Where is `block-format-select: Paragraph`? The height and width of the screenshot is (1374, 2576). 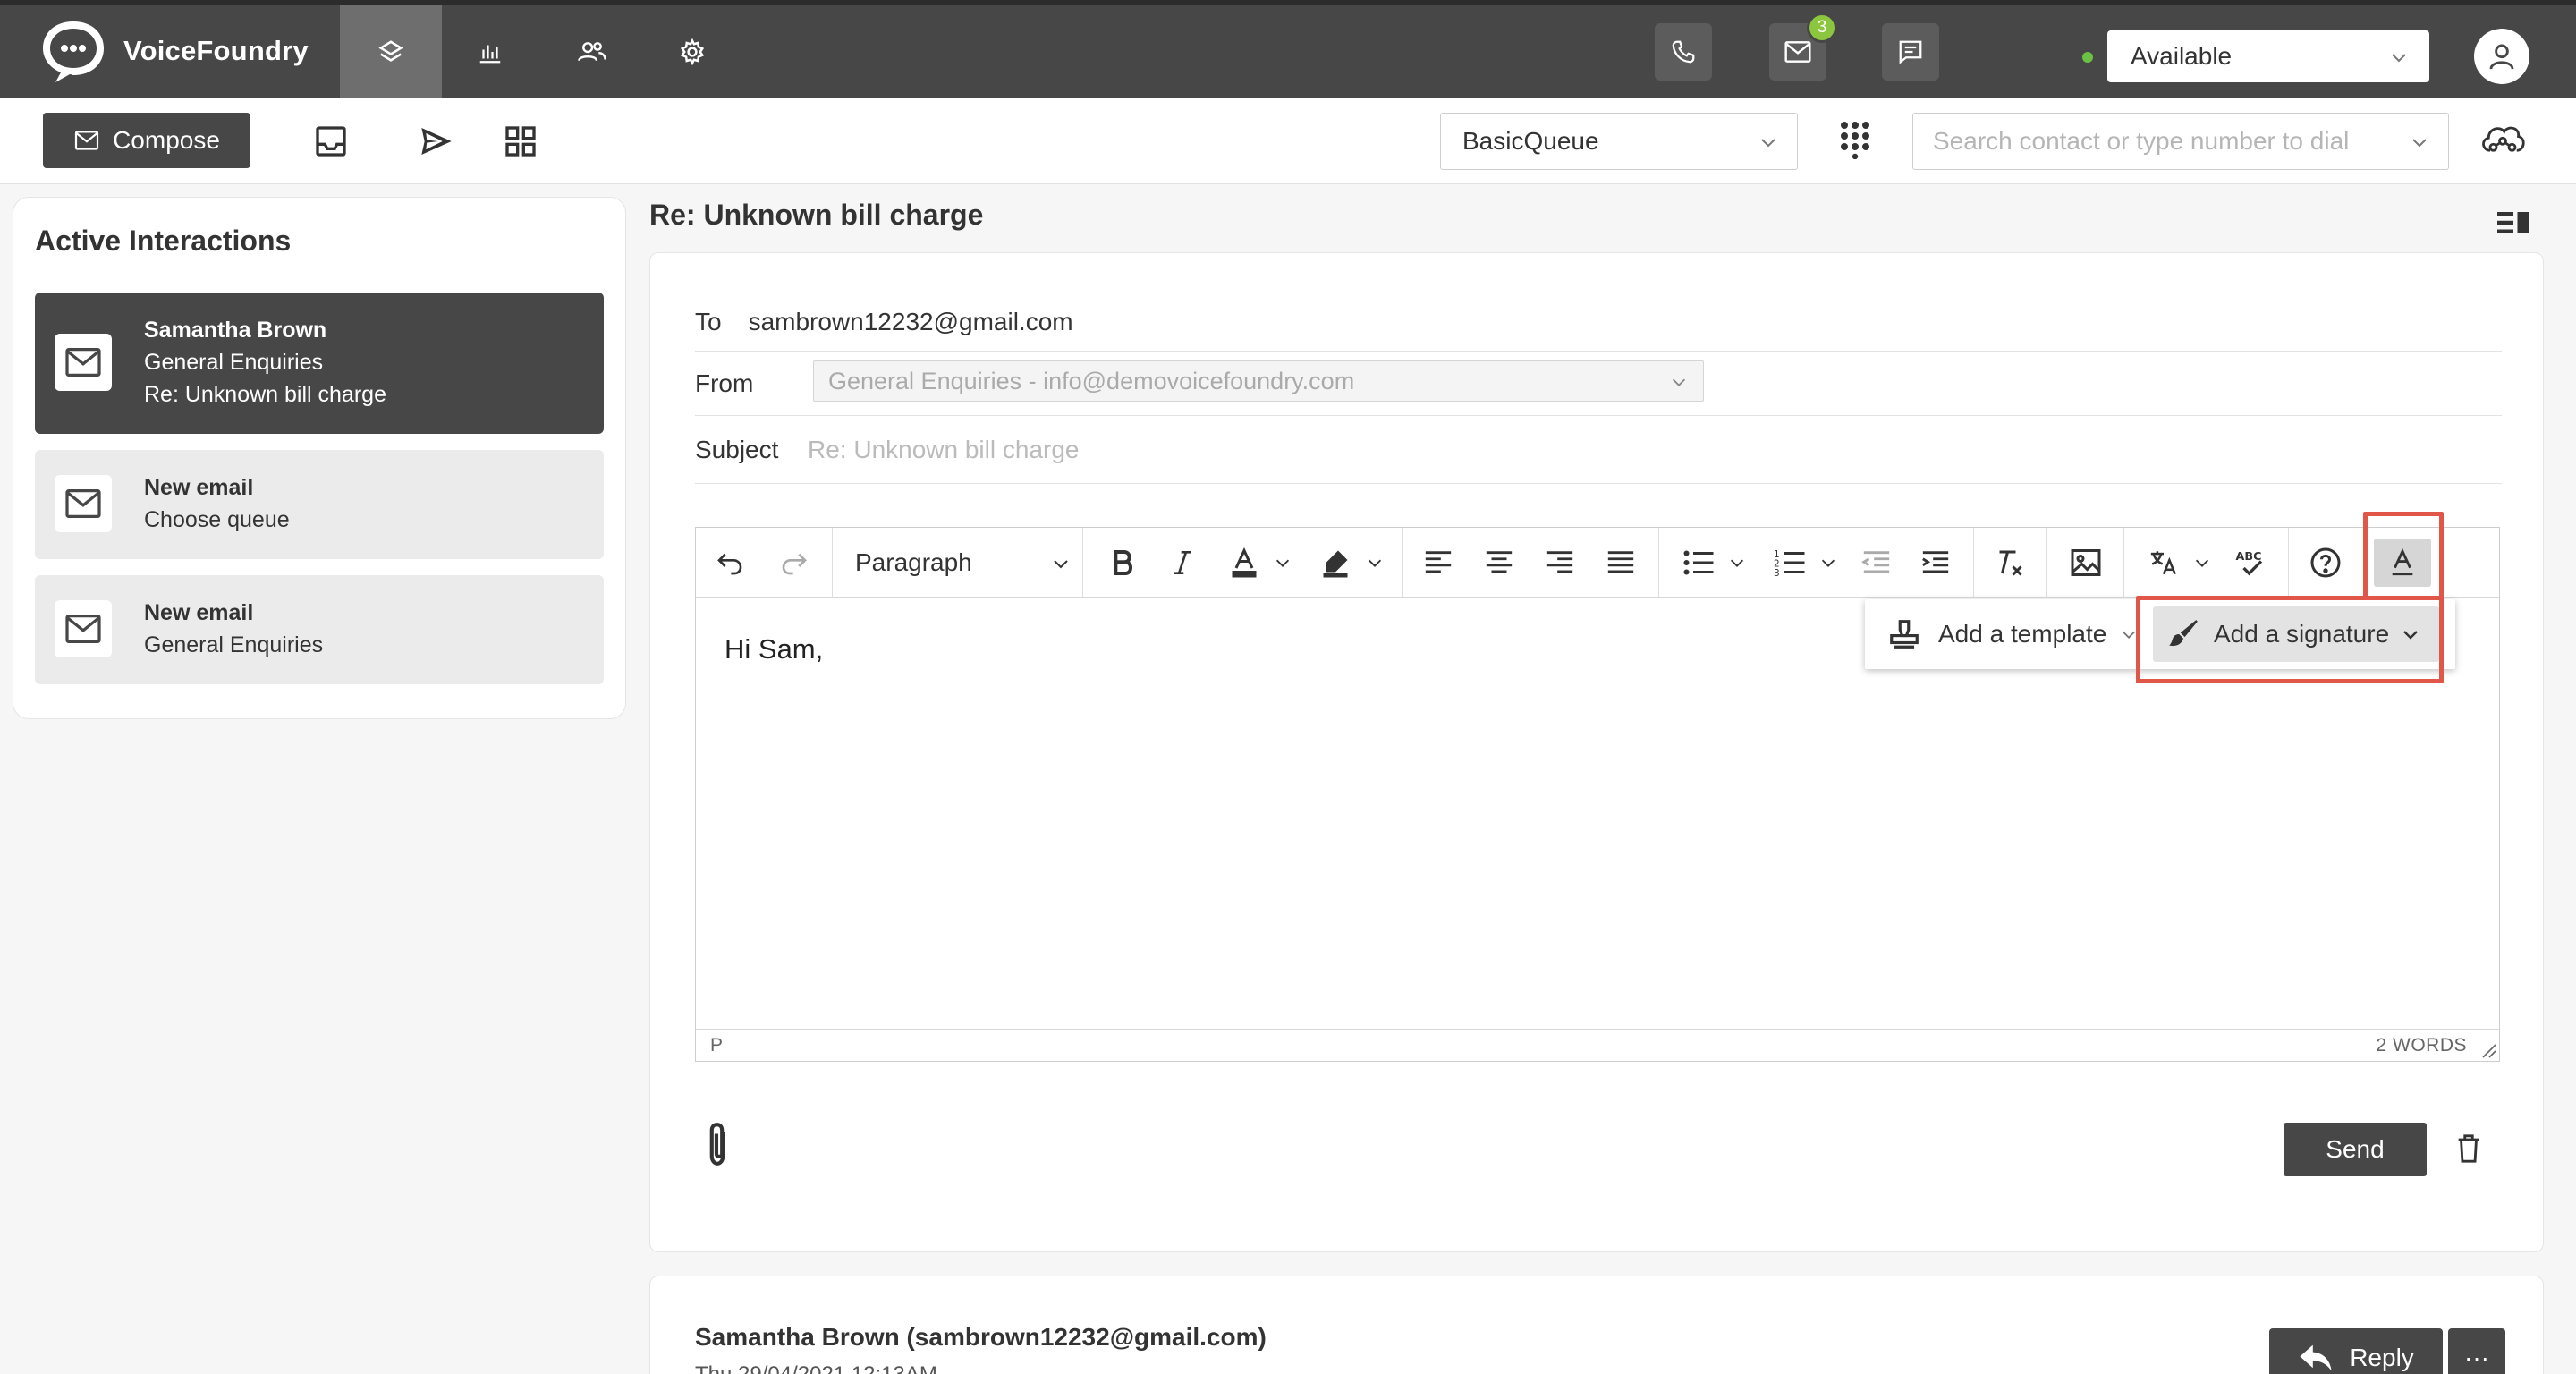 block-format-select: Paragraph is located at coordinates (969, 563).